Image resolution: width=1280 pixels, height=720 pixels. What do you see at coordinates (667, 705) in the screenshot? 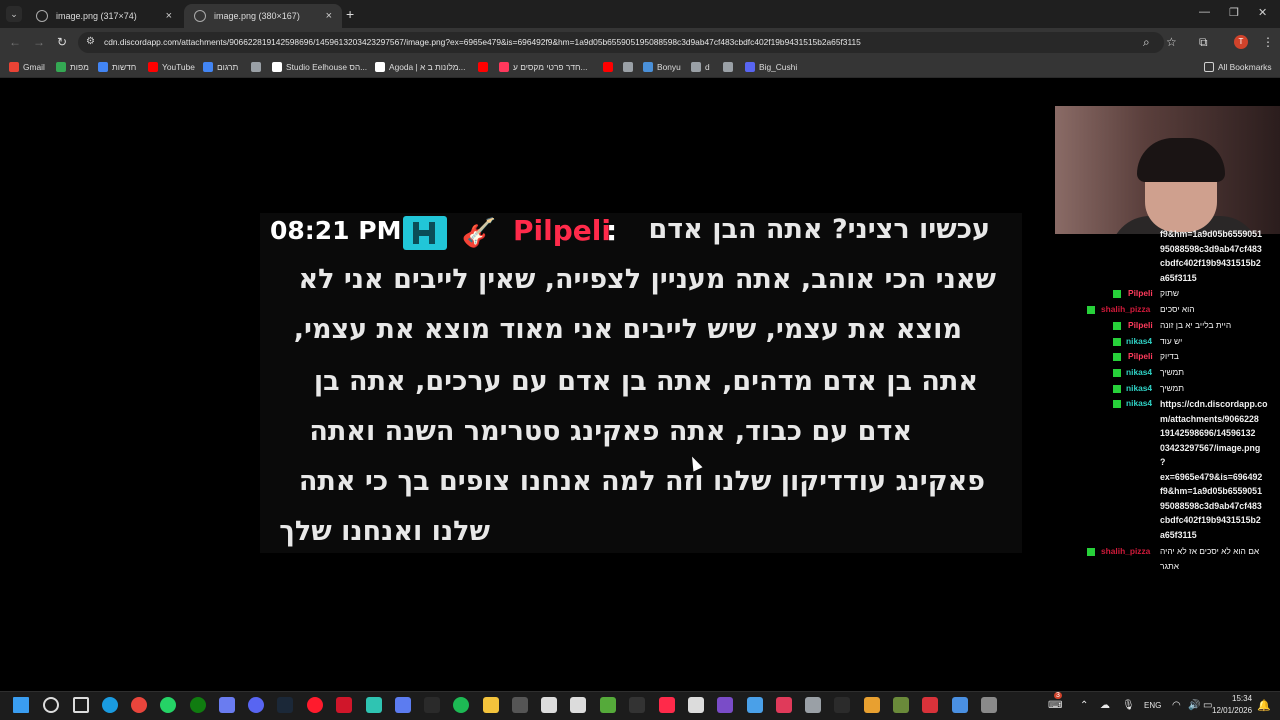
I see `heart-icon` at bounding box center [667, 705].